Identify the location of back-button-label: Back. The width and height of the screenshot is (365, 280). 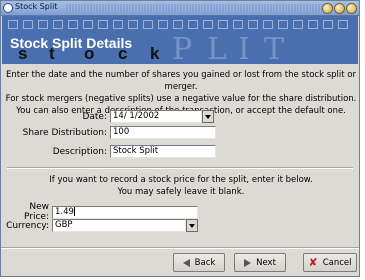
(205, 262).